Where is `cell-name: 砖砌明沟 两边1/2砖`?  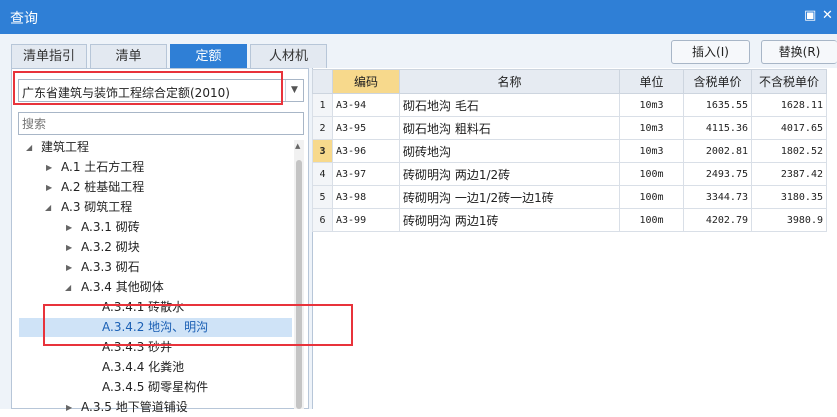 cell-name: 砖砌明沟 两边1/2砖 is located at coordinates (509, 174).